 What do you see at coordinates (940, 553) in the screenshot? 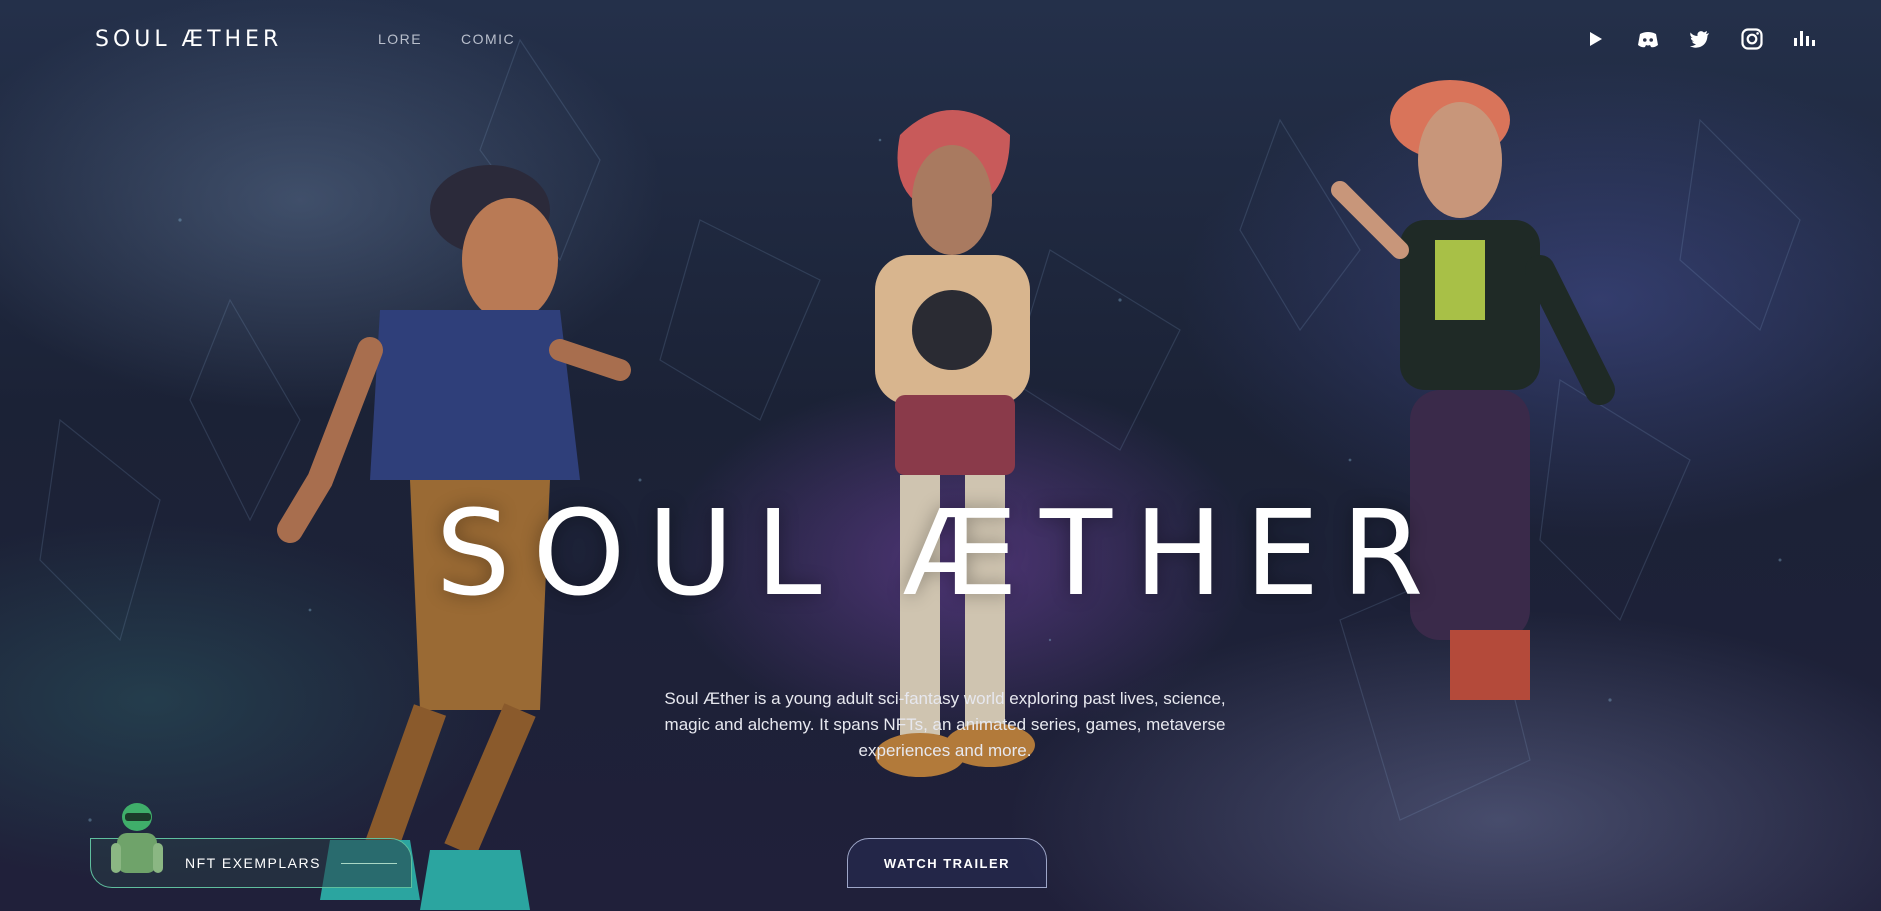
I see `hero-title: SOUL ÆTHER` at bounding box center [940, 553].